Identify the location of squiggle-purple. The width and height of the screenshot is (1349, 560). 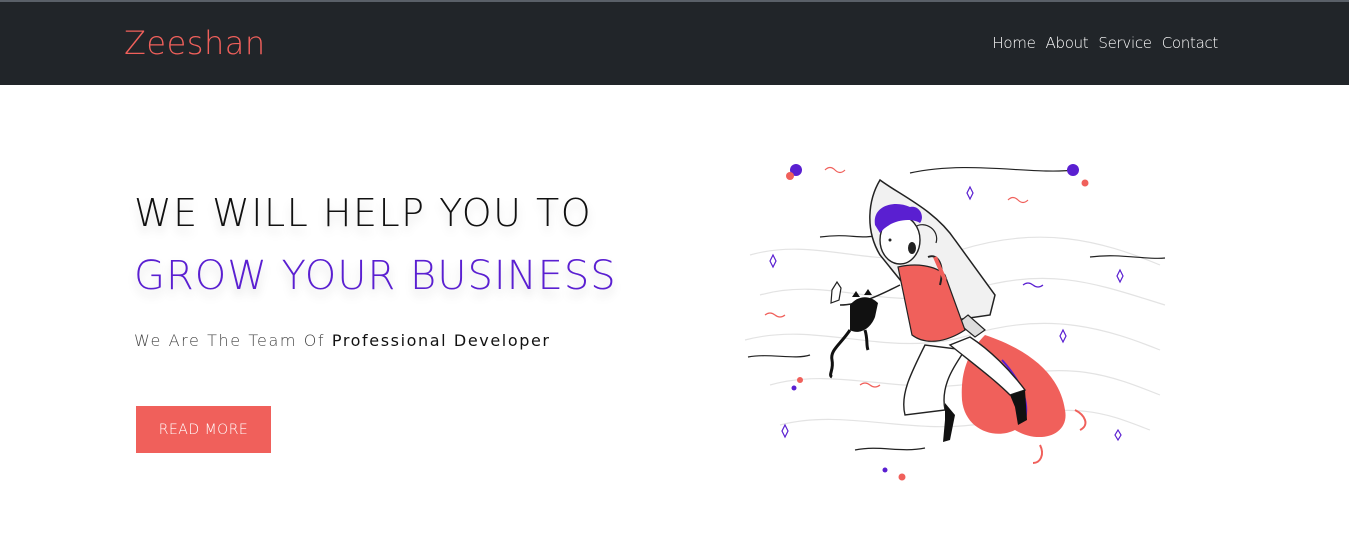
(1033, 285).